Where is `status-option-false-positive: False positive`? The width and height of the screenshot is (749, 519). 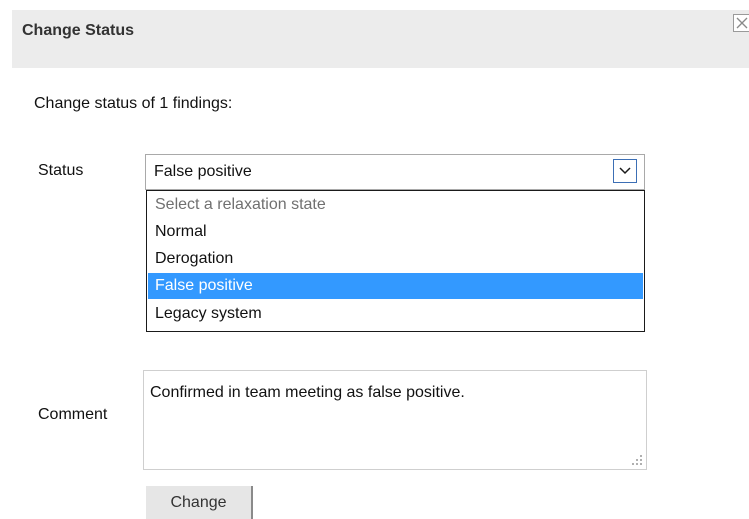
status-option-false-positive: False positive is located at coordinates (395, 286).